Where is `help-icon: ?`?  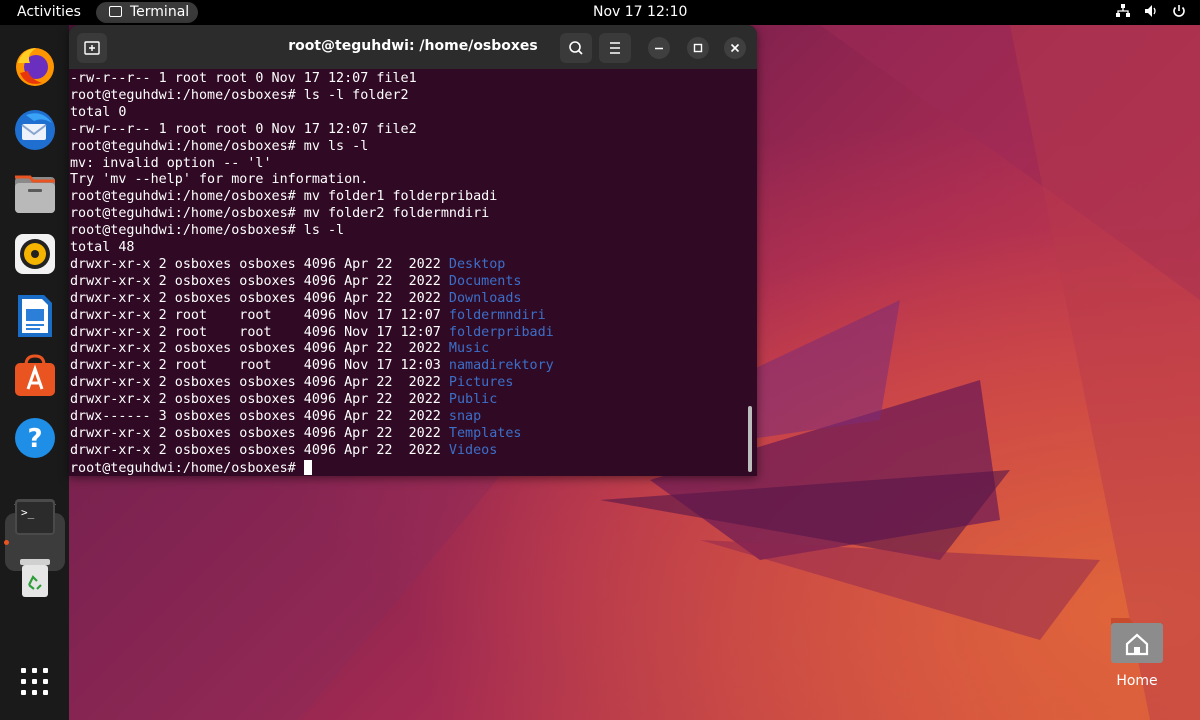 help-icon: ? is located at coordinates (35, 438).